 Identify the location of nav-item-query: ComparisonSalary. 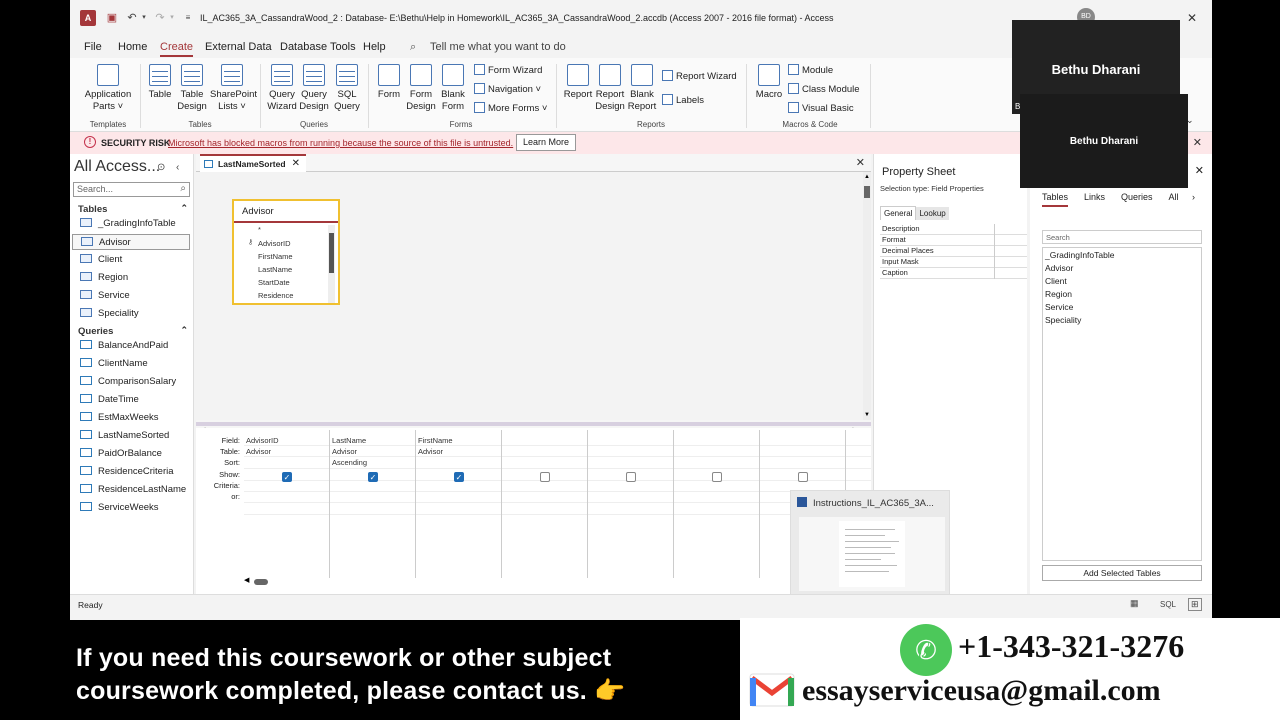
(131, 382).